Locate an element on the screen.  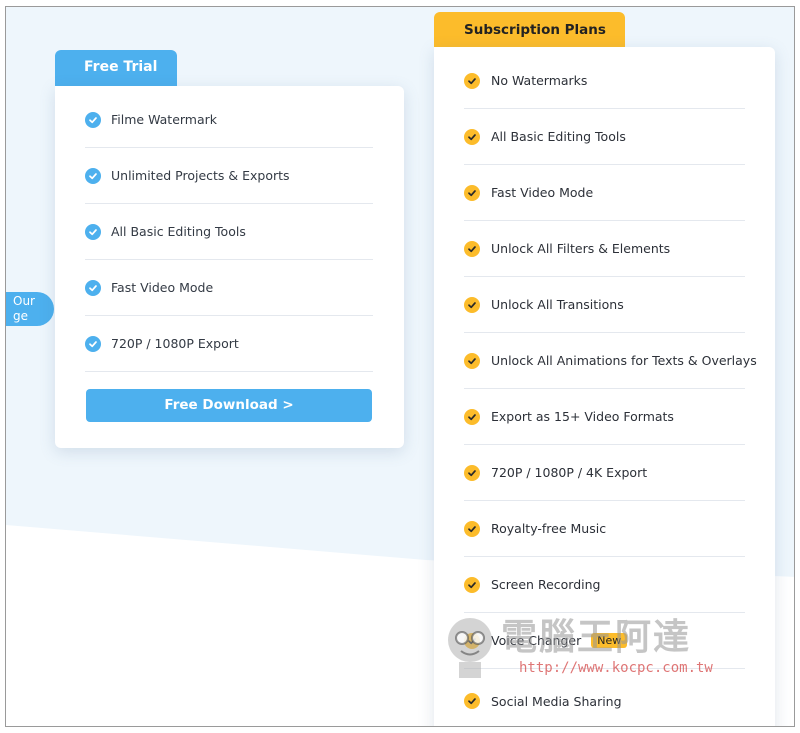
subscription-feature-label: No Watermarks is located at coordinates (539, 80).